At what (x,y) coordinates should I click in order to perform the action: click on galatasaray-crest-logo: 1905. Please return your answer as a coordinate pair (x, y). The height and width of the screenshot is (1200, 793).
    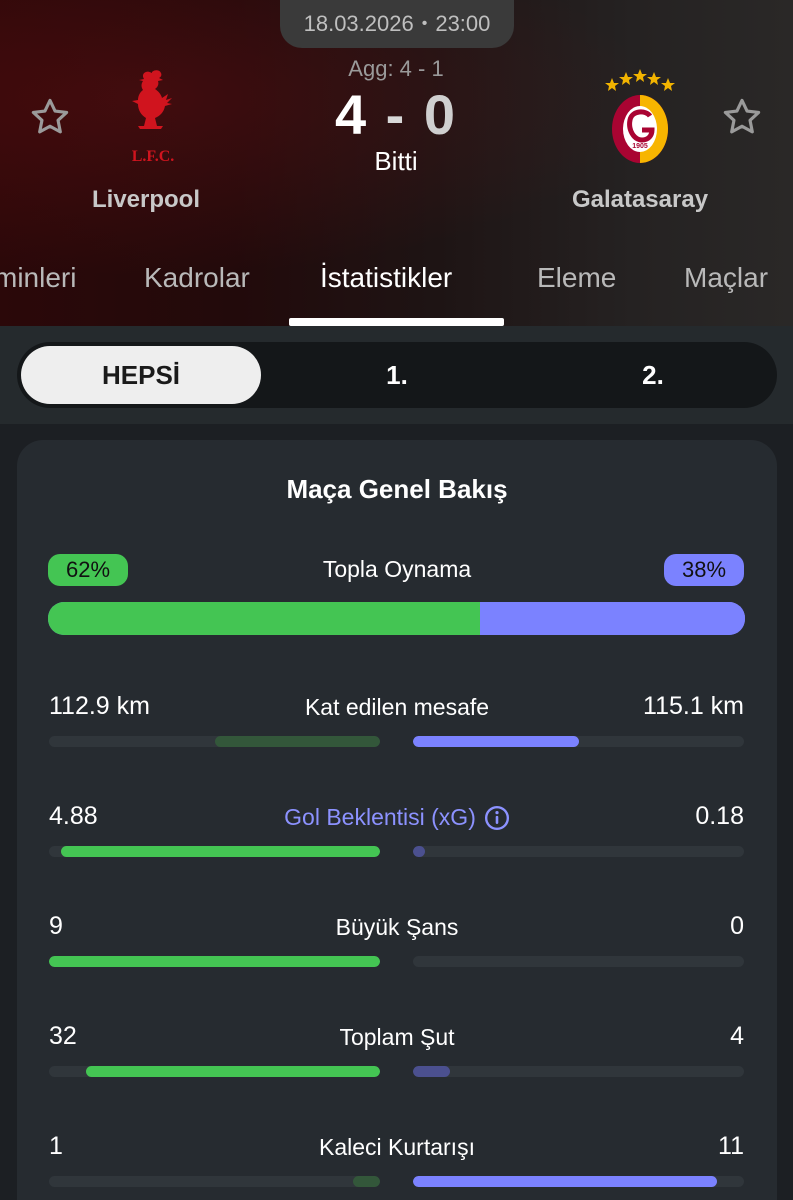
    Looking at the image, I should click on (640, 116).